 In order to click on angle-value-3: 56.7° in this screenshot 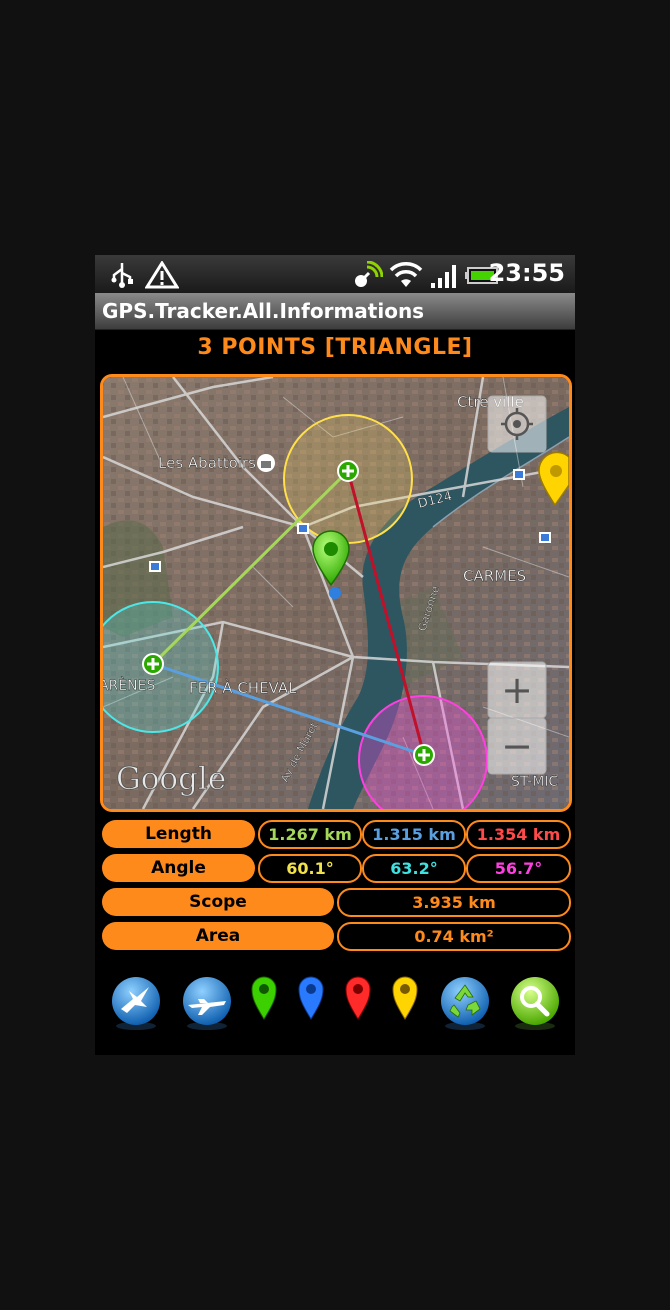, I will do `click(518, 868)`.